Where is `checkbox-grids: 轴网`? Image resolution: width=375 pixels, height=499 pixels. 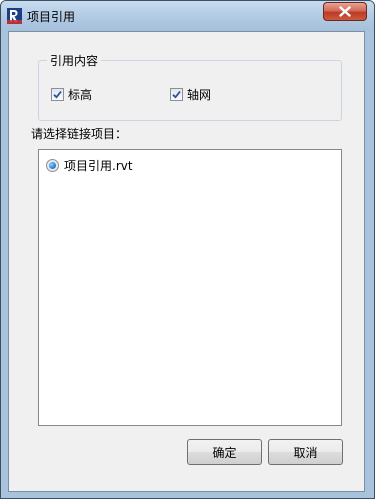
checkbox-grids: 轴网 is located at coordinates (190, 94).